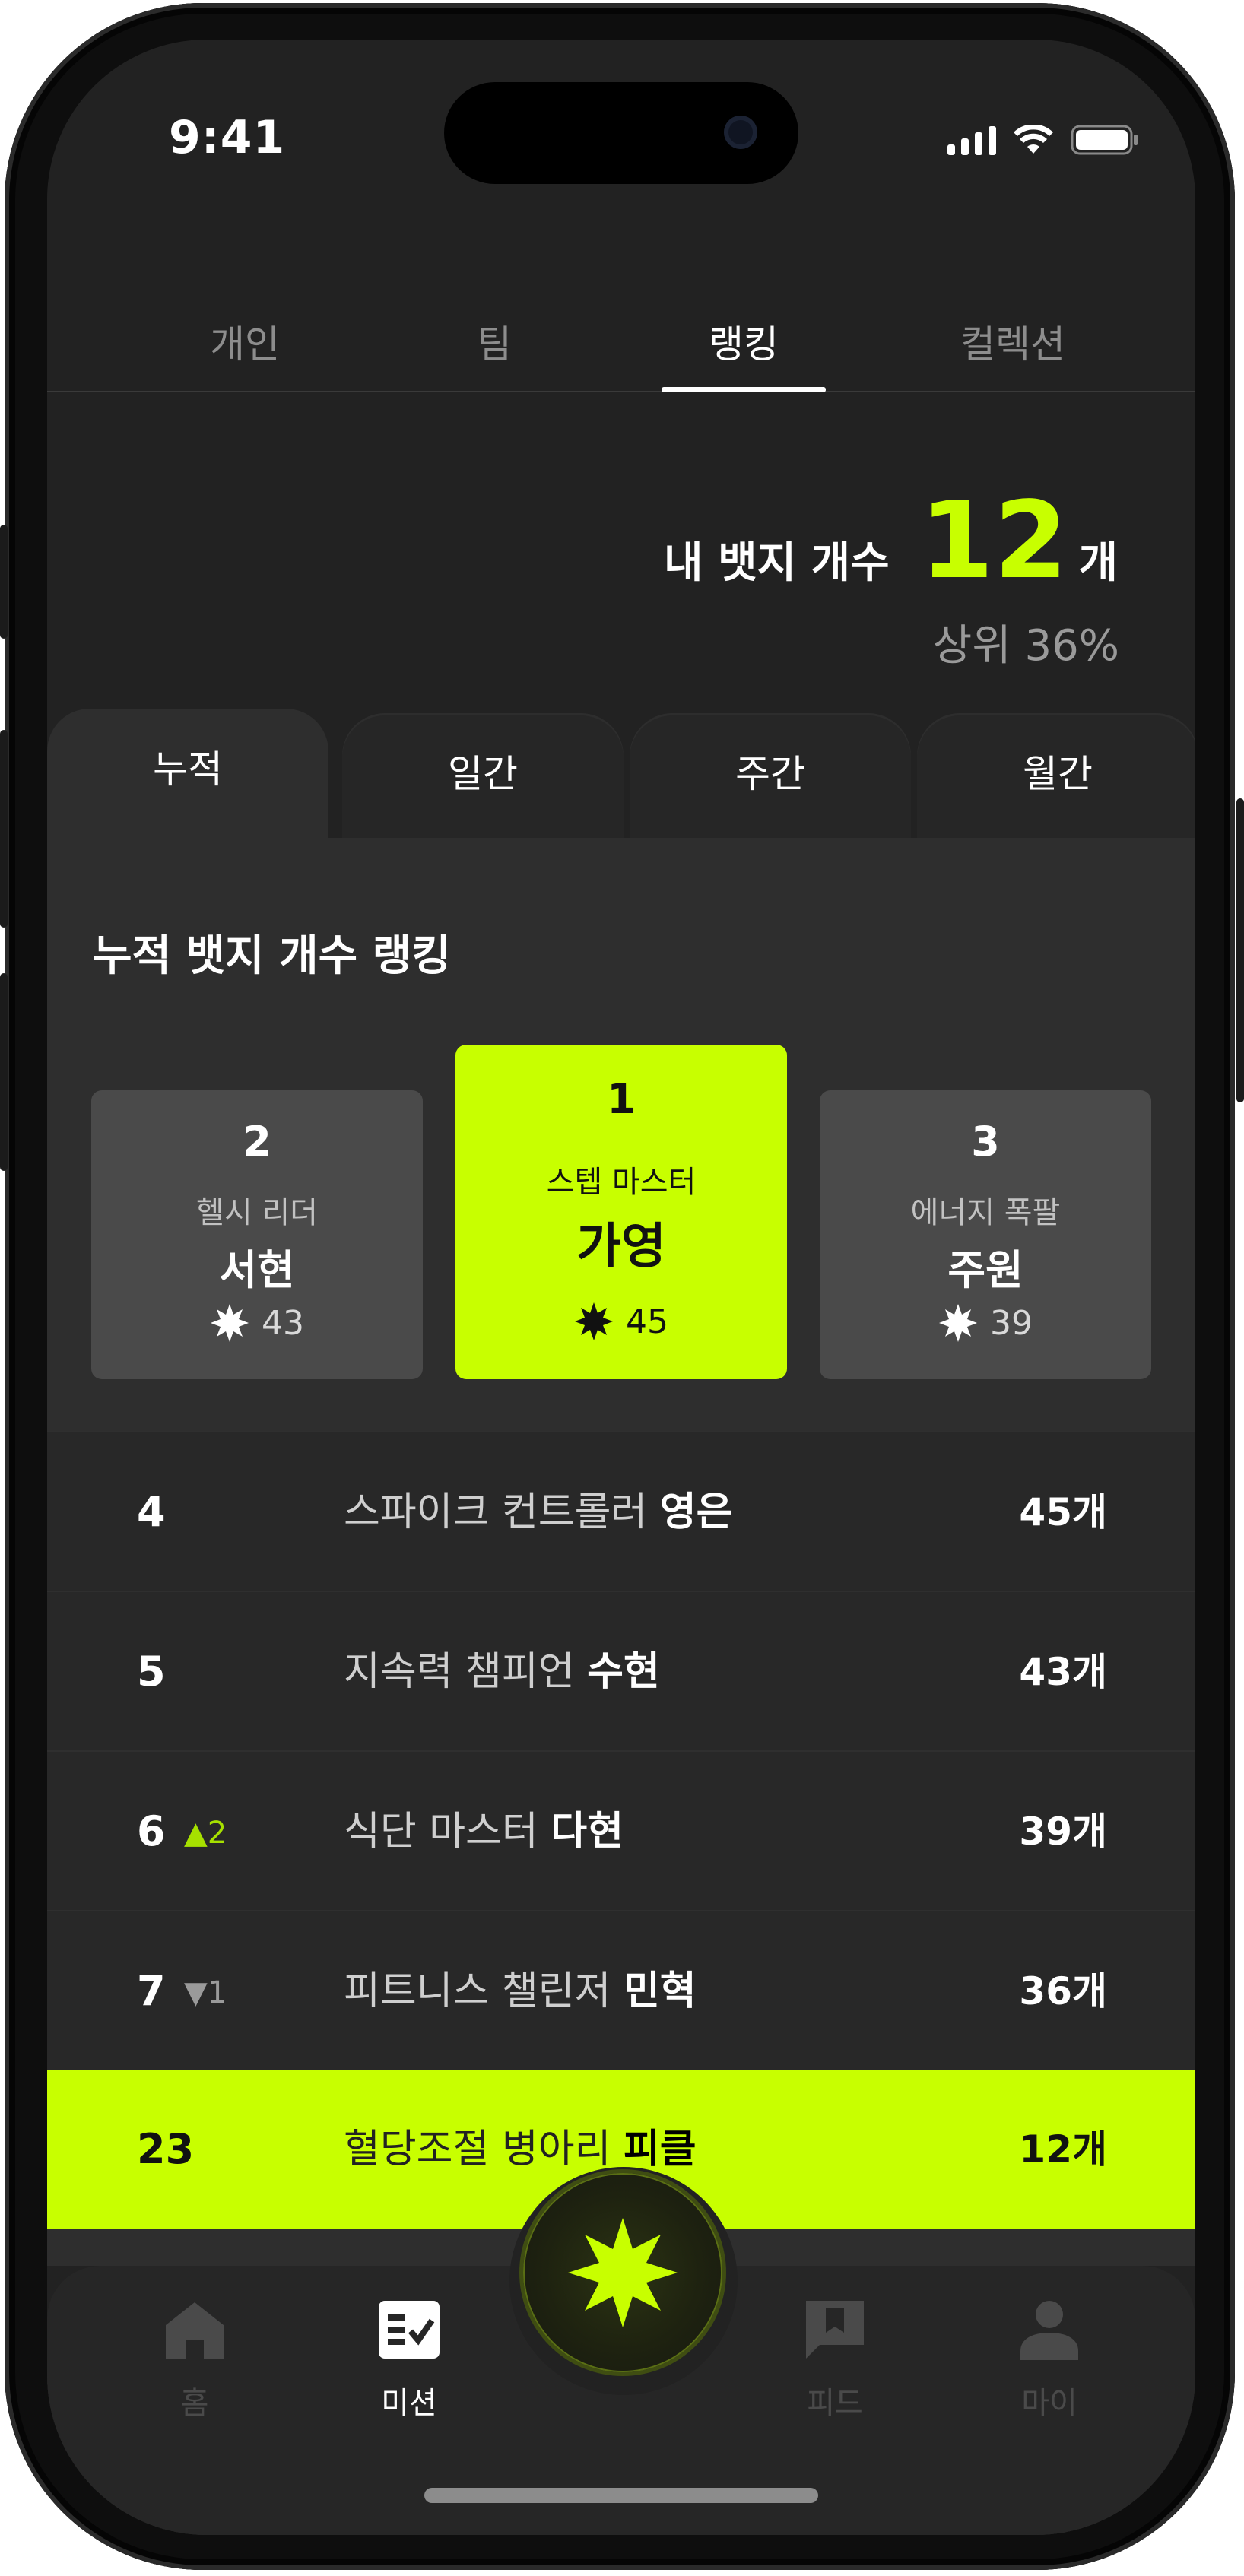  Describe the element at coordinates (257, 1270) in the screenshot. I see `podium-name: 서현` at that location.